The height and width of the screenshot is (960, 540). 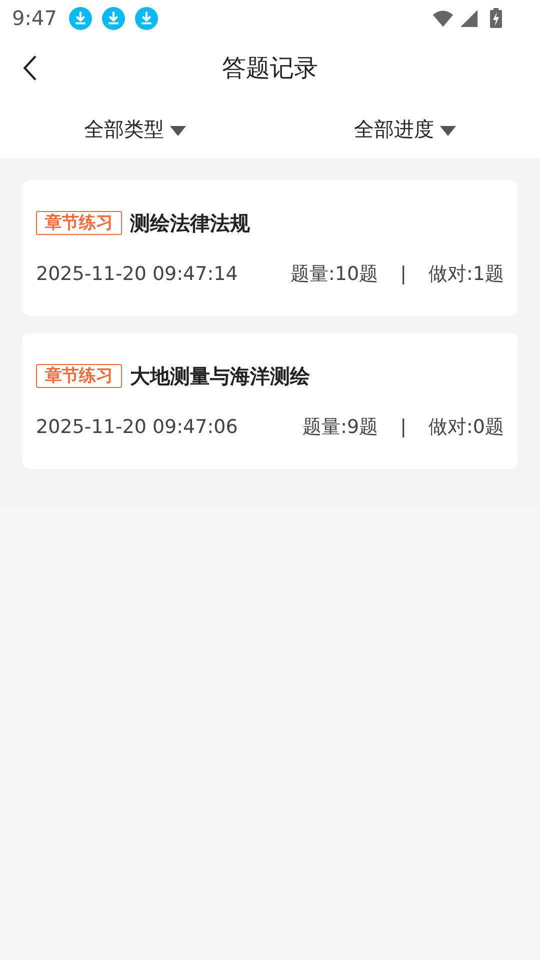 I want to click on status-time: 9:47, so click(x=34, y=18).